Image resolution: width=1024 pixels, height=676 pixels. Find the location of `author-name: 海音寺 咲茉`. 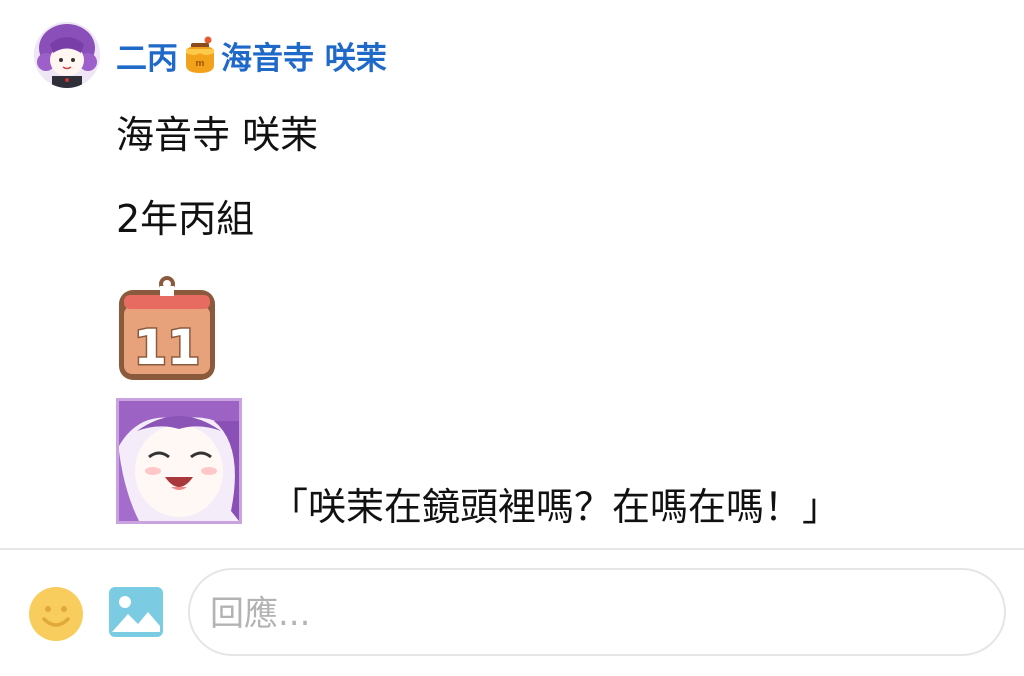

author-name: 海音寺 咲茉 is located at coordinates (304, 58).